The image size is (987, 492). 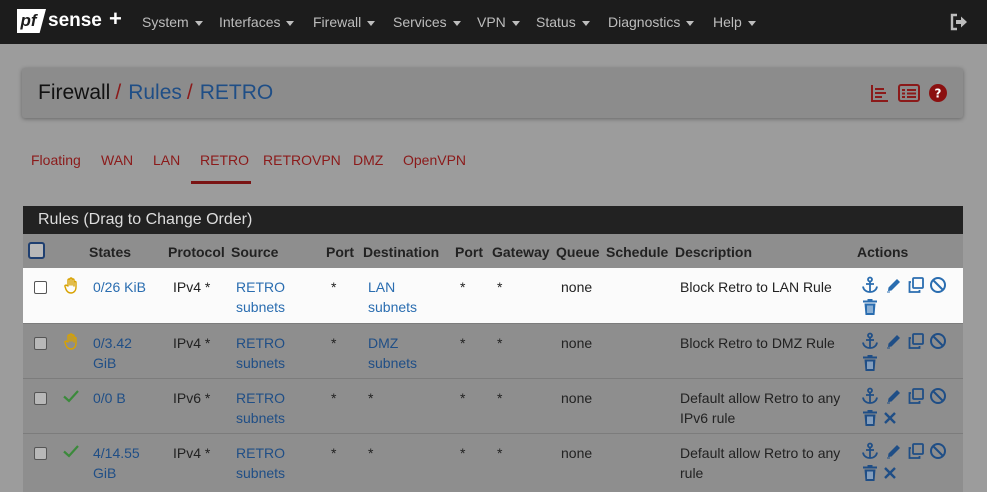 What do you see at coordinates (36, 250) in the screenshot?
I see `select-all-checkbox` at bounding box center [36, 250].